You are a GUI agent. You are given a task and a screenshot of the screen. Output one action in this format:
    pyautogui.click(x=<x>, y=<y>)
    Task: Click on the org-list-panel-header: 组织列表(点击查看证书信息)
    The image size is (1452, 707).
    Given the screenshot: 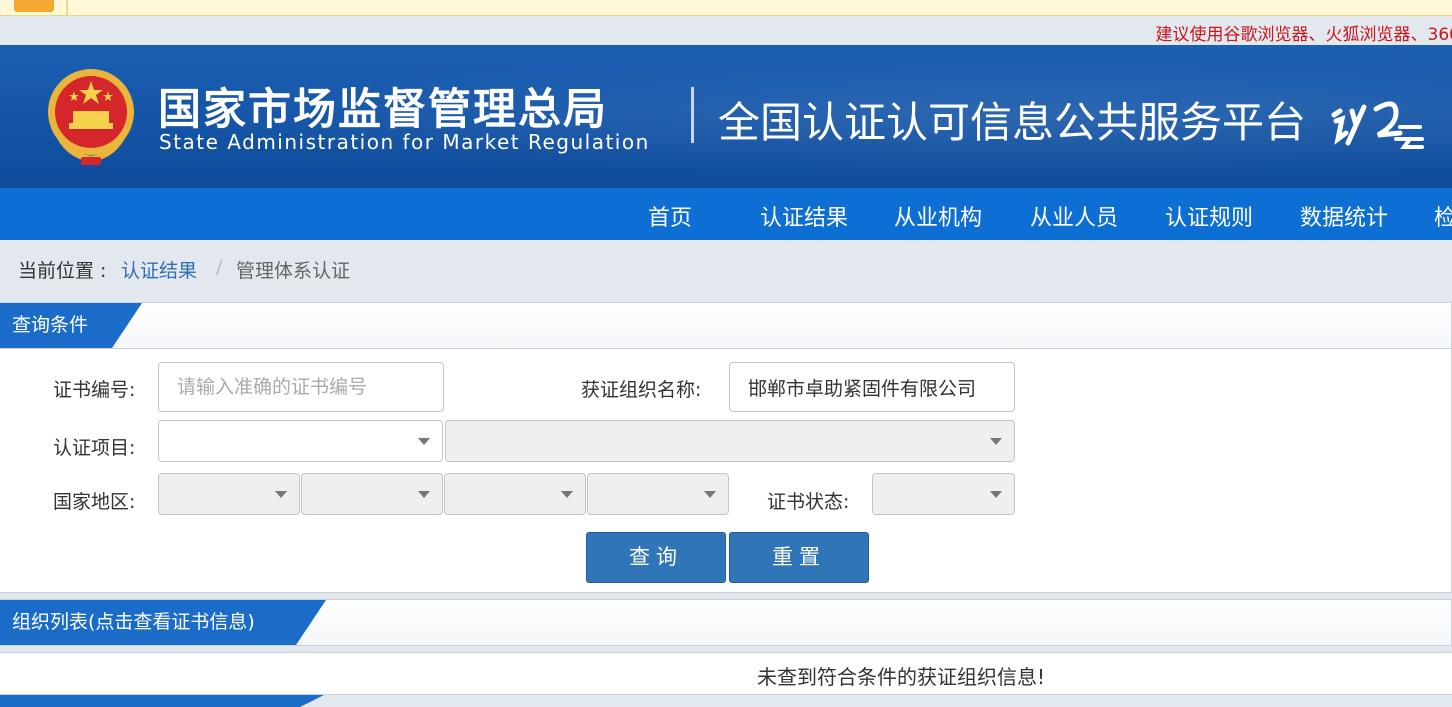 What is the action you would take?
    pyautogui.click(x=725, y=623)
    